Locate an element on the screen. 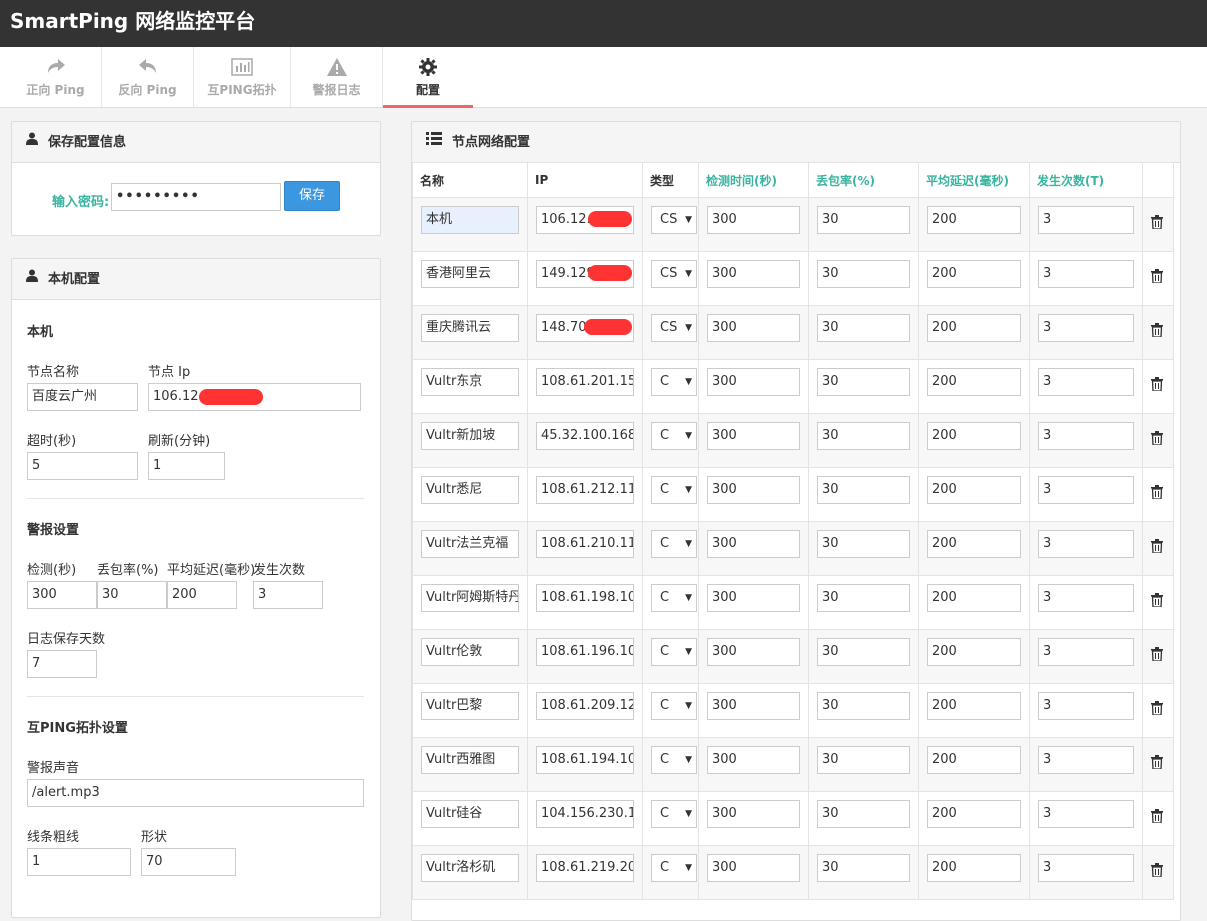 This screenshot has width=1207, height=921. node-ip-input: 108.61.196.101 is located at coordinates (585, 652).